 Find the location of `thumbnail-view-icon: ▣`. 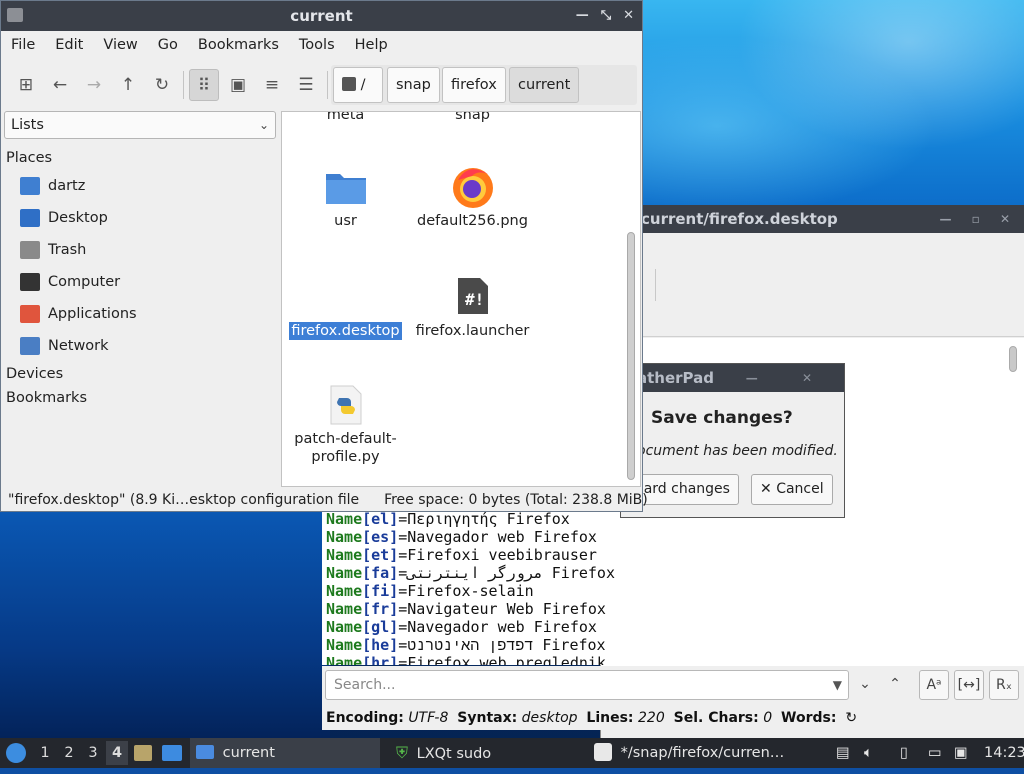

thumbnail-view-icon: ▣ is located at coordinates (238, 85).